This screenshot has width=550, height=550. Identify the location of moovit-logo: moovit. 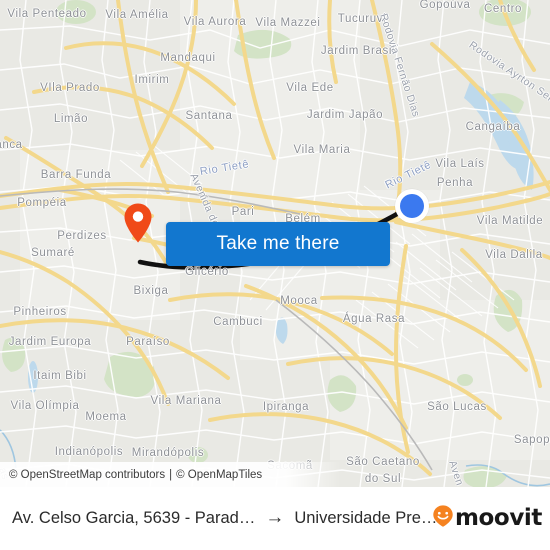
(487, 518).